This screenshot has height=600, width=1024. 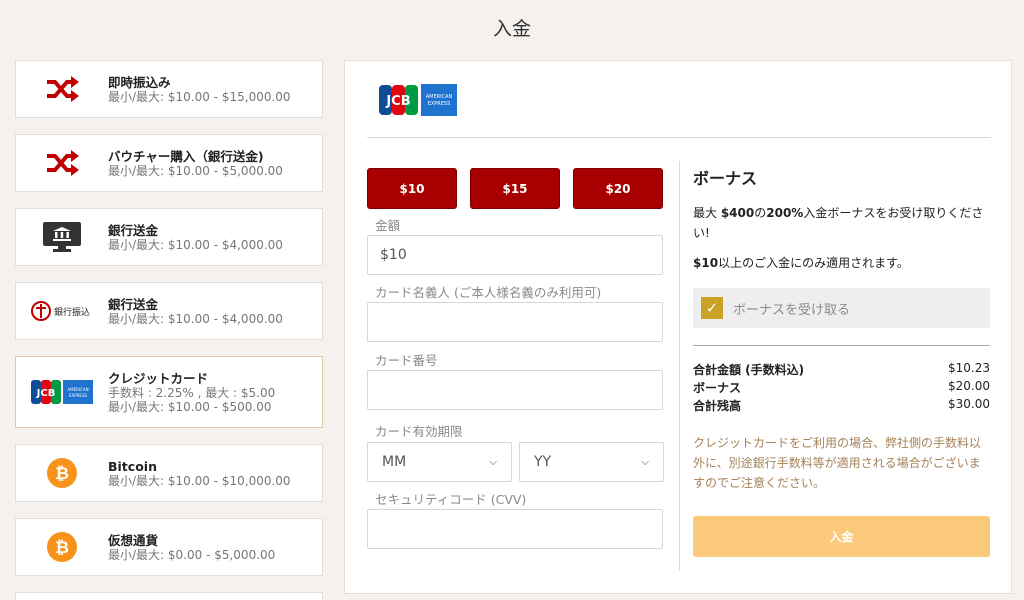 I want to click on method-limits: 最小/最大: $0.00 - $5,000.00, so click(x=192, y=554).